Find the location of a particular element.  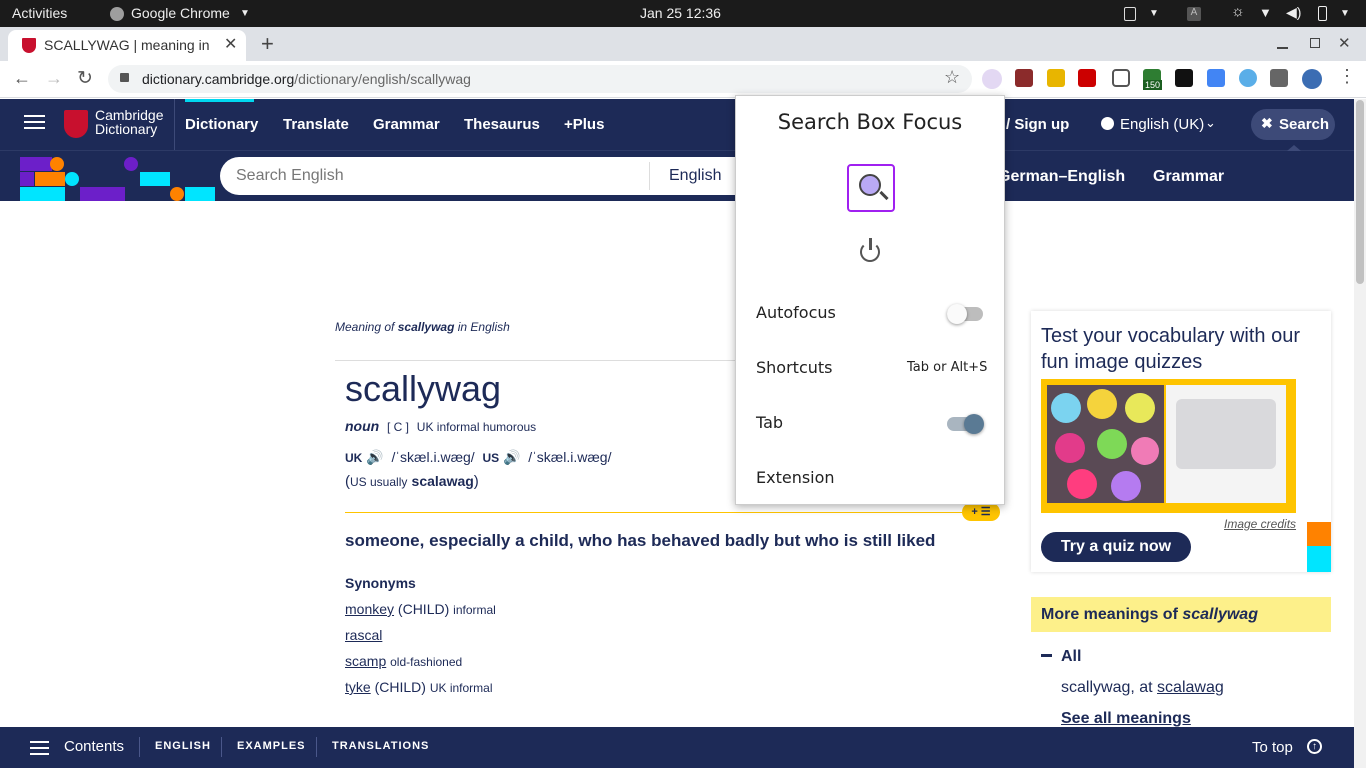

active-nav-indicator is located at coordinates (219, 100).